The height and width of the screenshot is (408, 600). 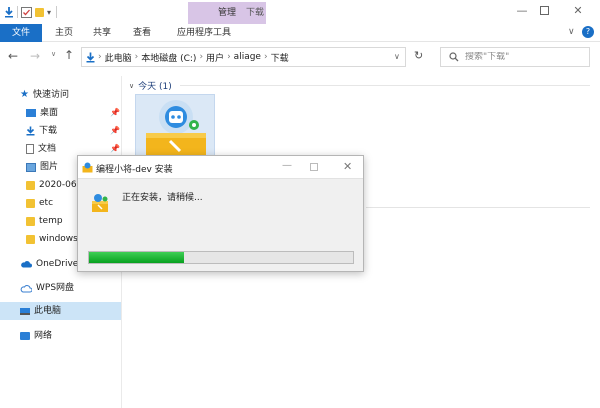 What do you see at coordinates (571, 32) in the screenshot?
I see `ribbon-expand-icon: ∨` at bounding box center [571, 32].